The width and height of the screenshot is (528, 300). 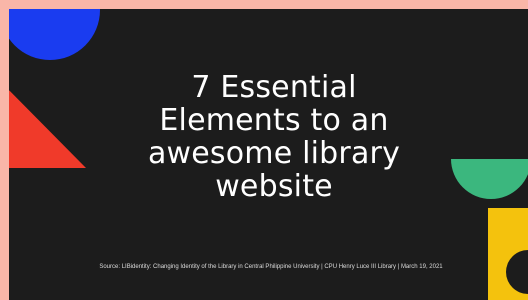 I want to click on green-half-circle-shape, so click(x=489, y=179).